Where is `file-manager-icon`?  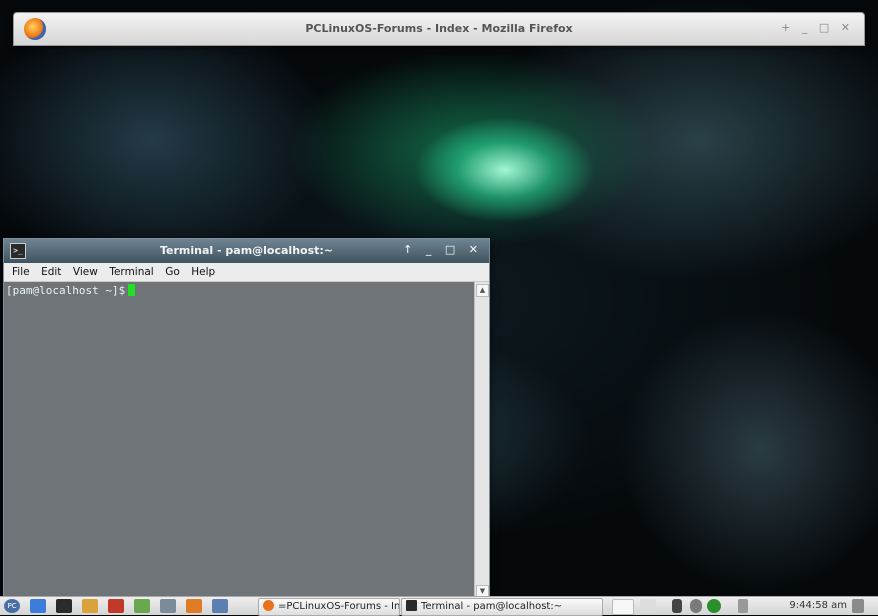
file-manager-icon is located at coordinates (38, 606).